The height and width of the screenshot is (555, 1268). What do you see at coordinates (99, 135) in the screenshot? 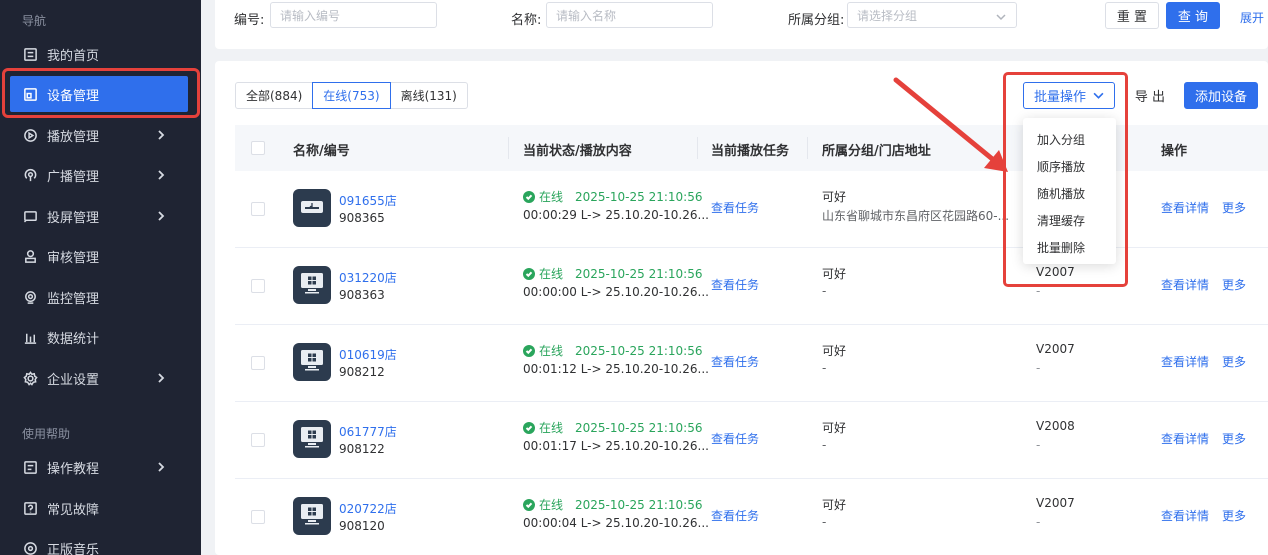
I see `sidebar-item-play: 播放管理` at bounding box center [99, 135].